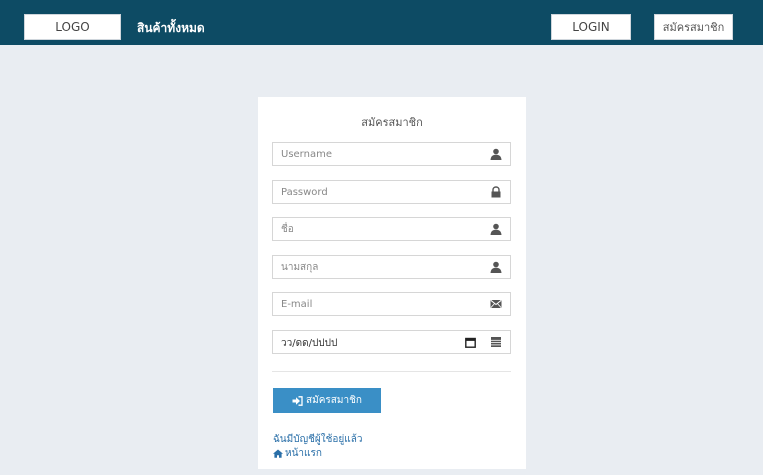  Describe the element at coordinates (381, 154) in the screenshot. I see `username-input` at that location.